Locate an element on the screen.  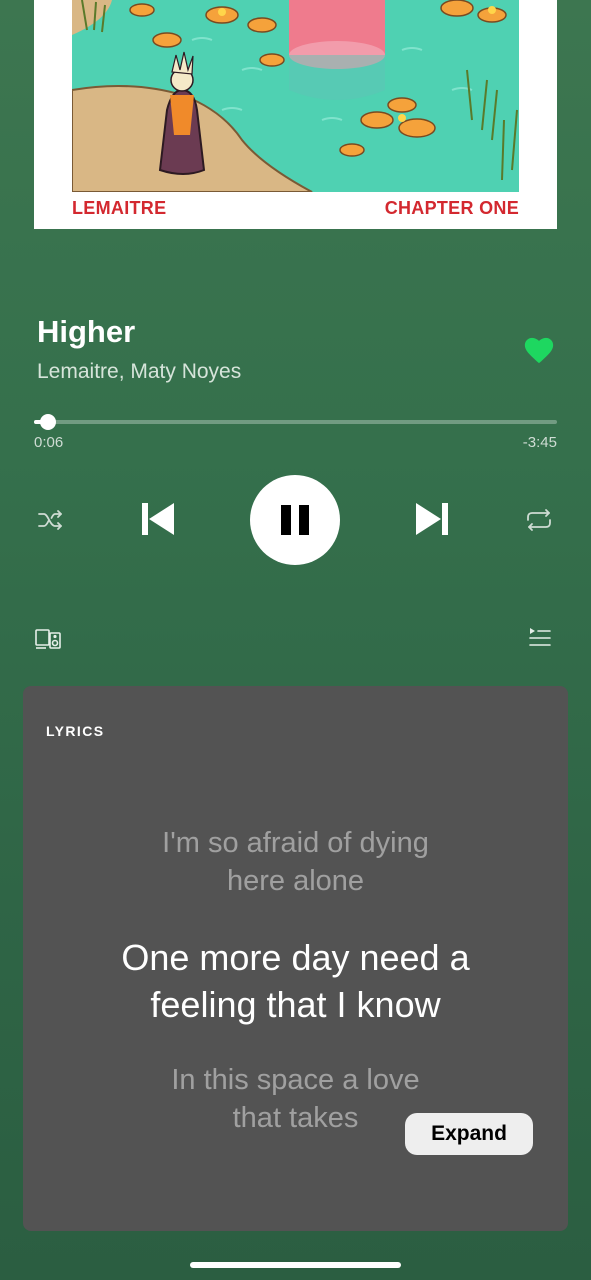
album-cover-title: CHAPTER ONE is located at coordinates (451, 208).